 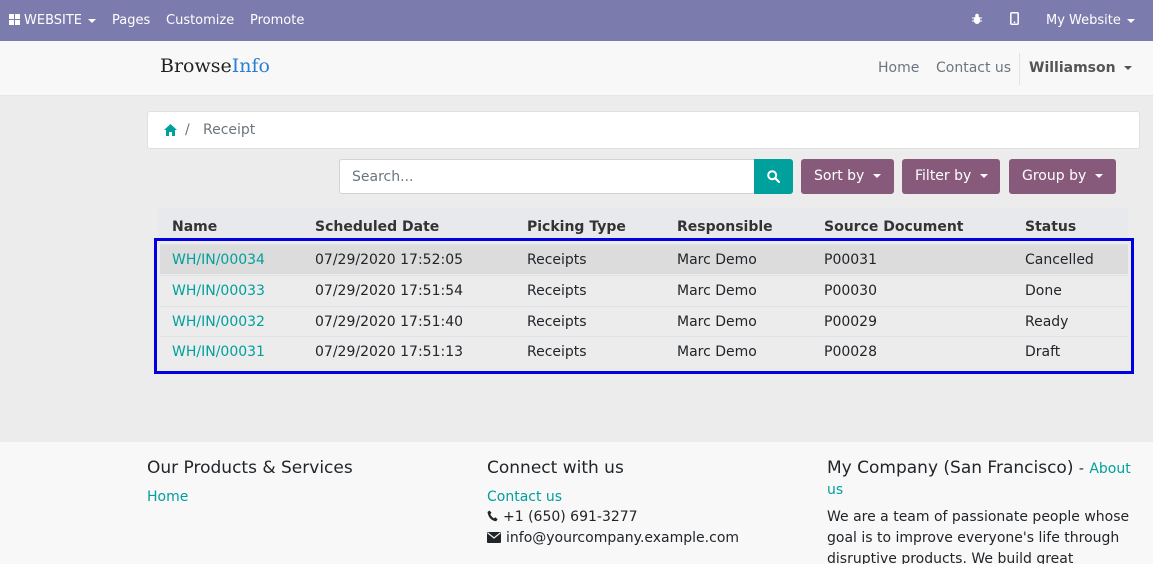 I want to click on website-menu: WEBSITE, so click(x=52, y=20).